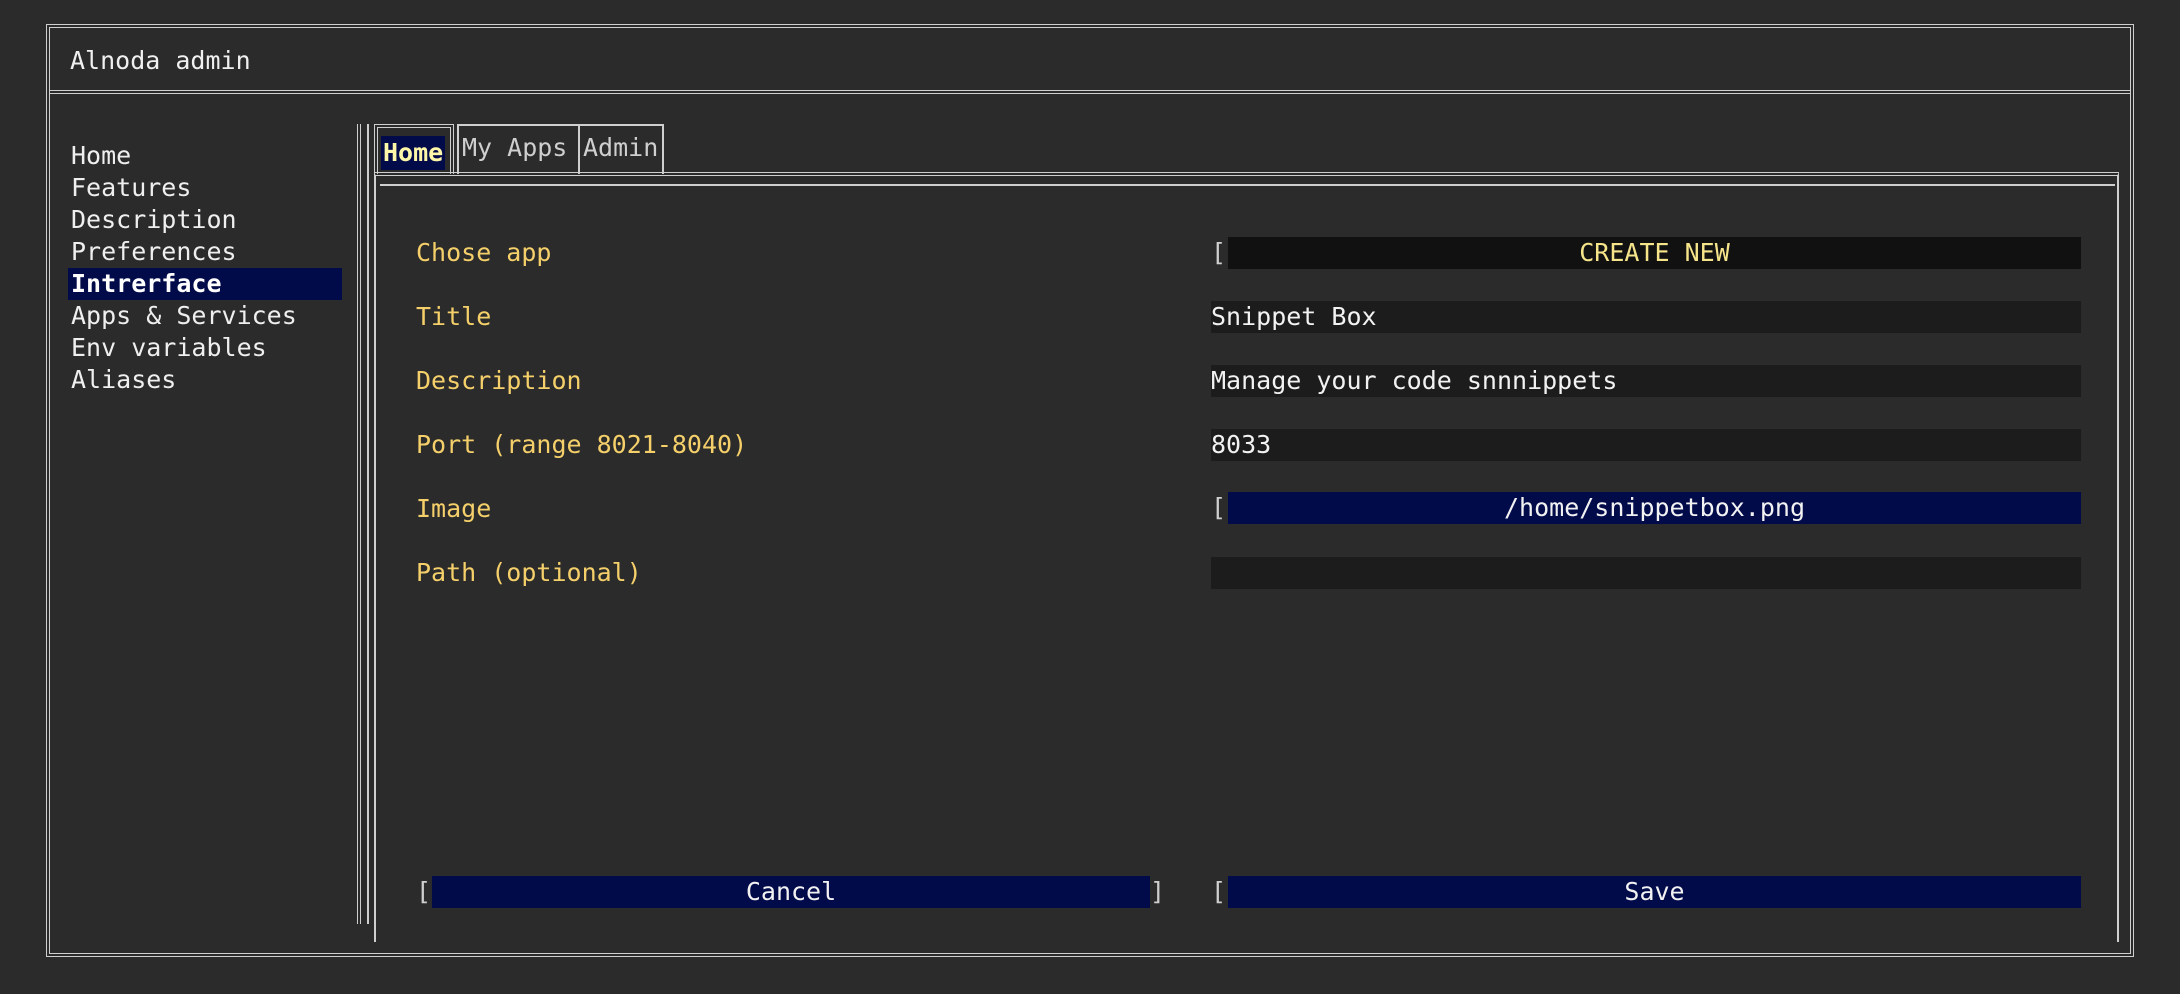 This screenshot has width=2180, height=994. What do you see at coordinates (1219, 252) in the screenshot?
I see `chose-app-bracket: [` at bounding box center [1219, 252].